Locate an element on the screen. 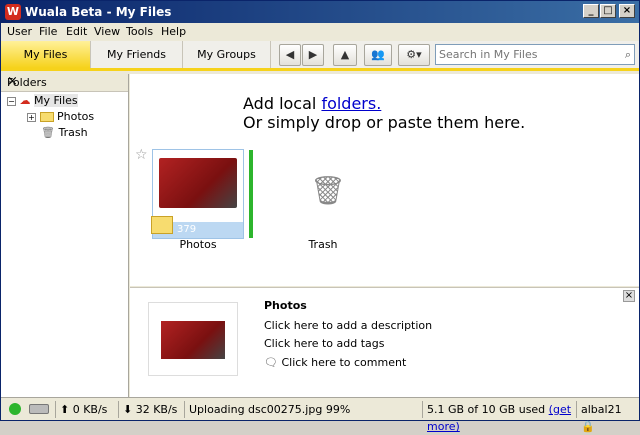 The height and width of the screenshot is (435, 640). maximize-button: □ is located at coordinates (608, 11).